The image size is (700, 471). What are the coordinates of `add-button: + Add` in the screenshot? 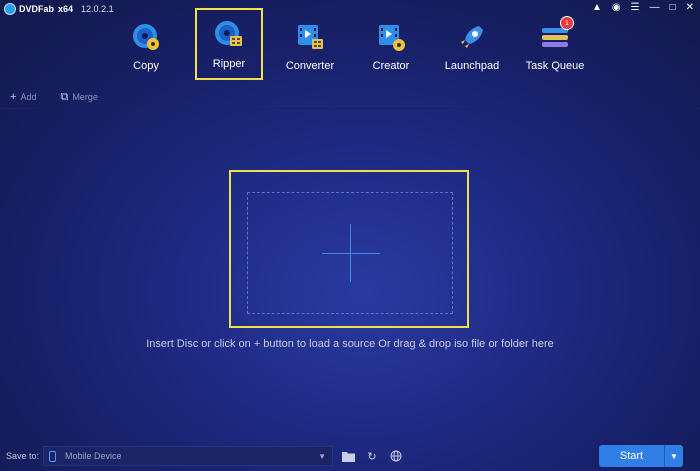 It's located at (23, 97).